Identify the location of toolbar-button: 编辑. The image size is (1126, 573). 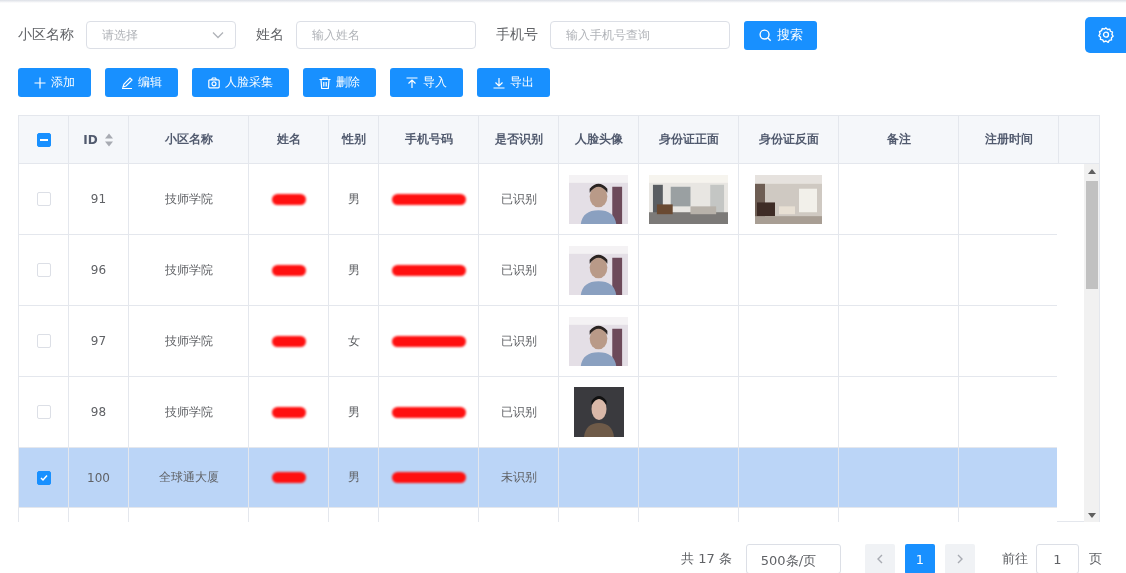
(141, 82).